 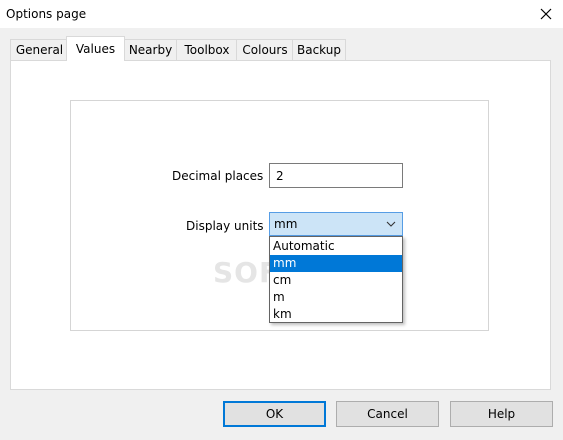 I want to click on unit-option-cm: cm, so click(x=336, y=280).